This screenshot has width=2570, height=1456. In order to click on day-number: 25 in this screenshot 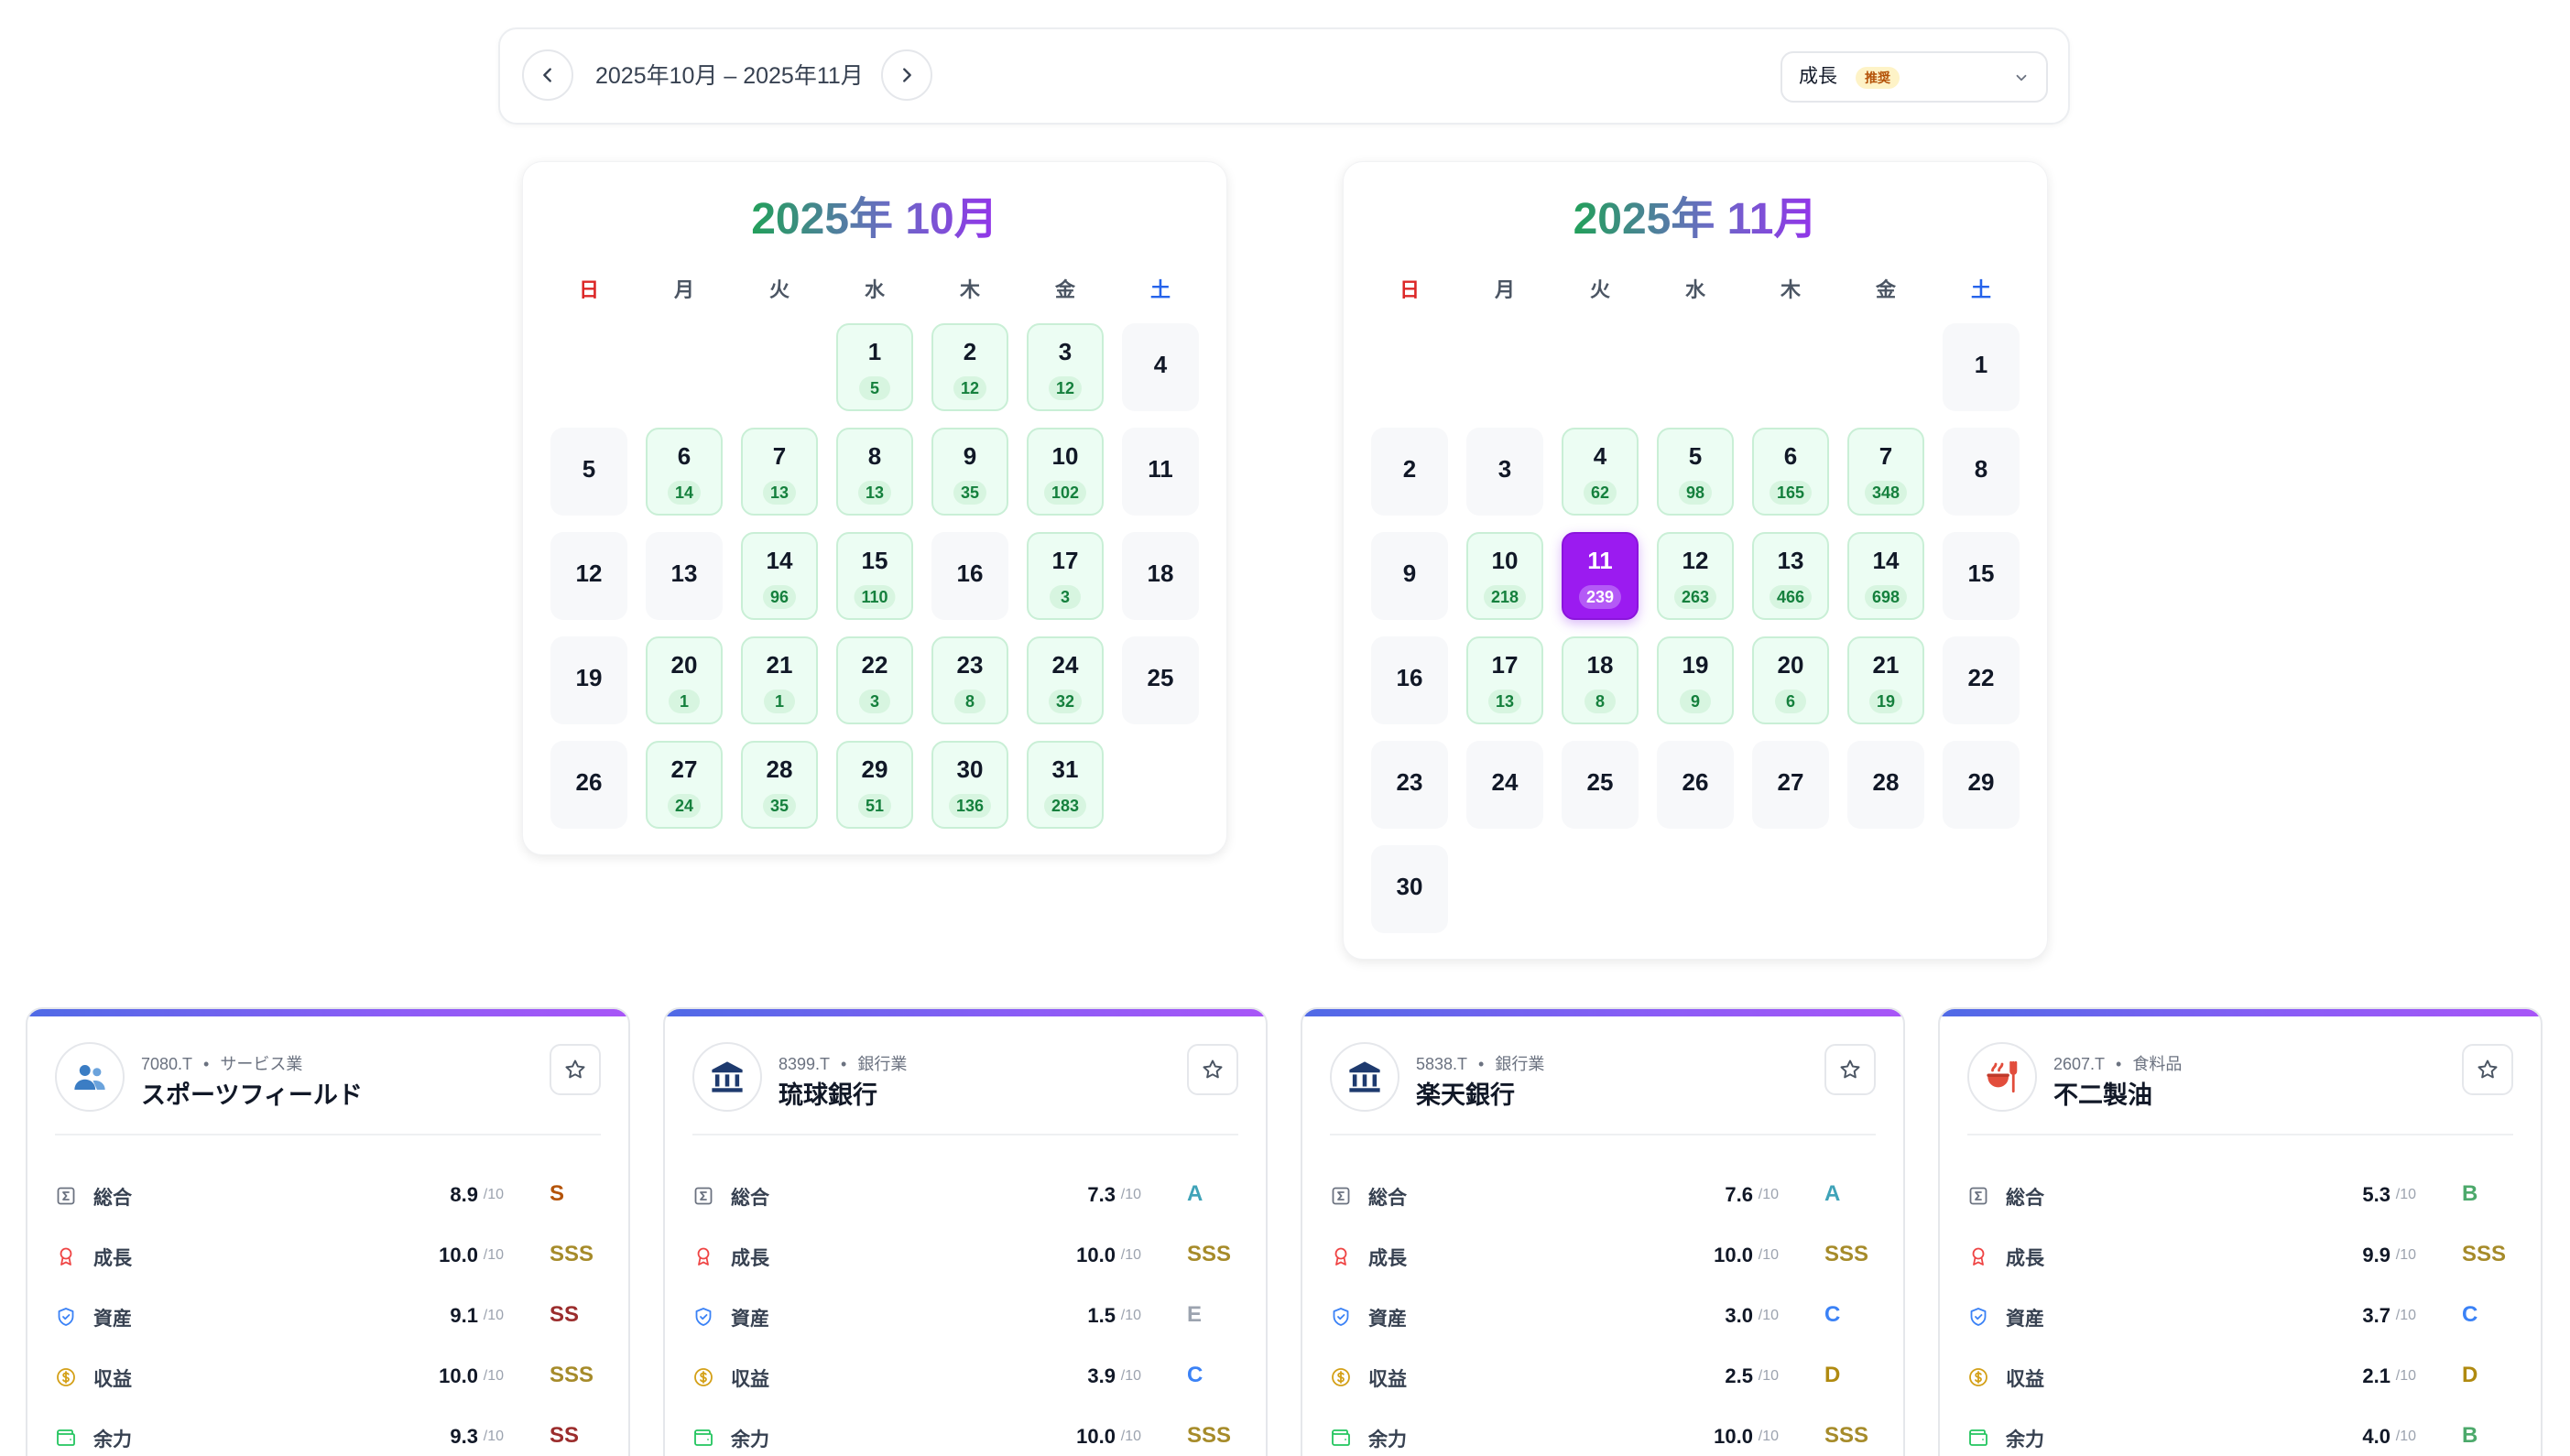, I will do `click(1160, 677)`.